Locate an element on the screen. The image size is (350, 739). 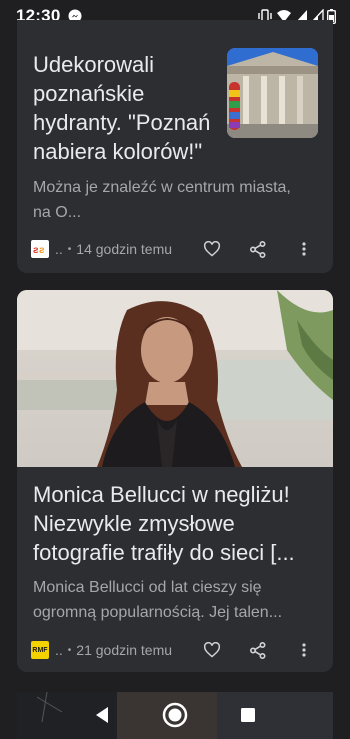
article-time: 14 godzin temu is located at coordinates (124, 249).